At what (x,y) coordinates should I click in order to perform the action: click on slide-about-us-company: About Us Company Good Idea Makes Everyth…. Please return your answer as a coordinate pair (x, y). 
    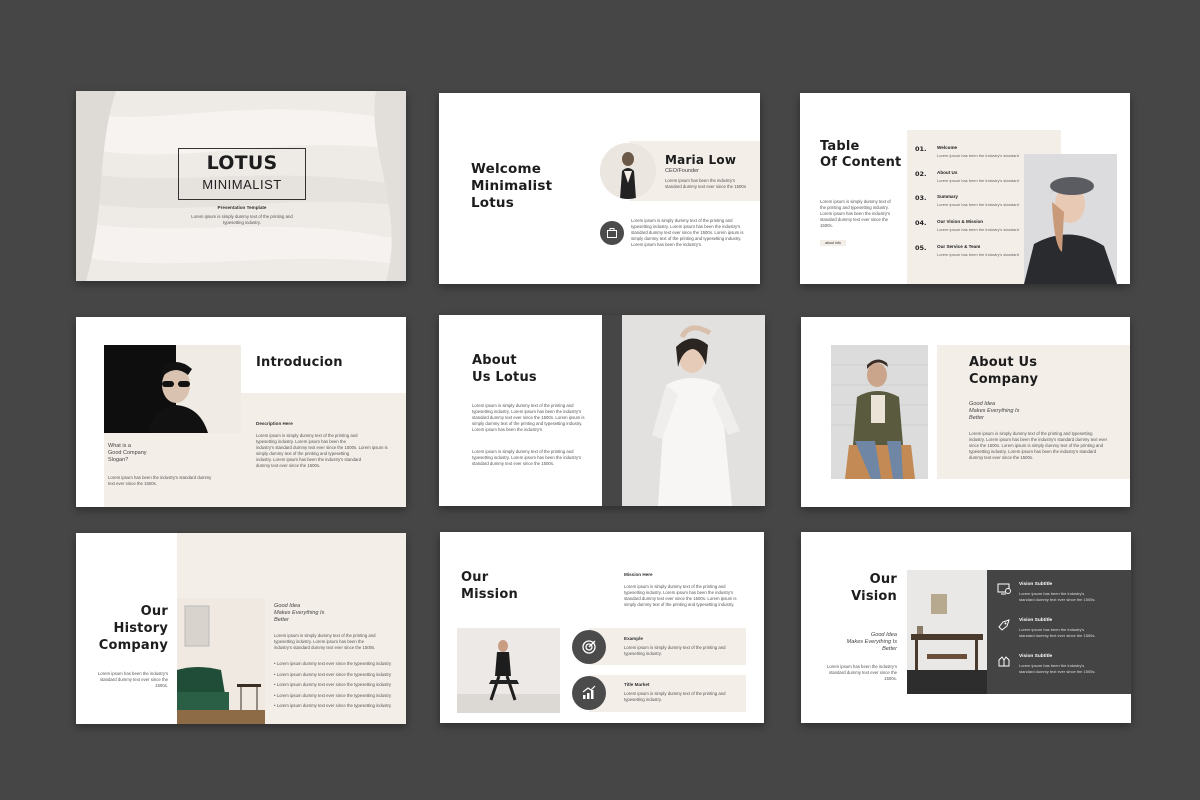
    Looking at the image, I should click on (965, 412).